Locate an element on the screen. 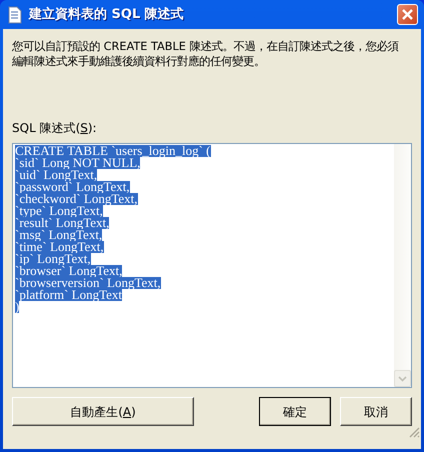 This screenshot has height=452, width=424. scroll-down-button is located at coordinates (402, 378).